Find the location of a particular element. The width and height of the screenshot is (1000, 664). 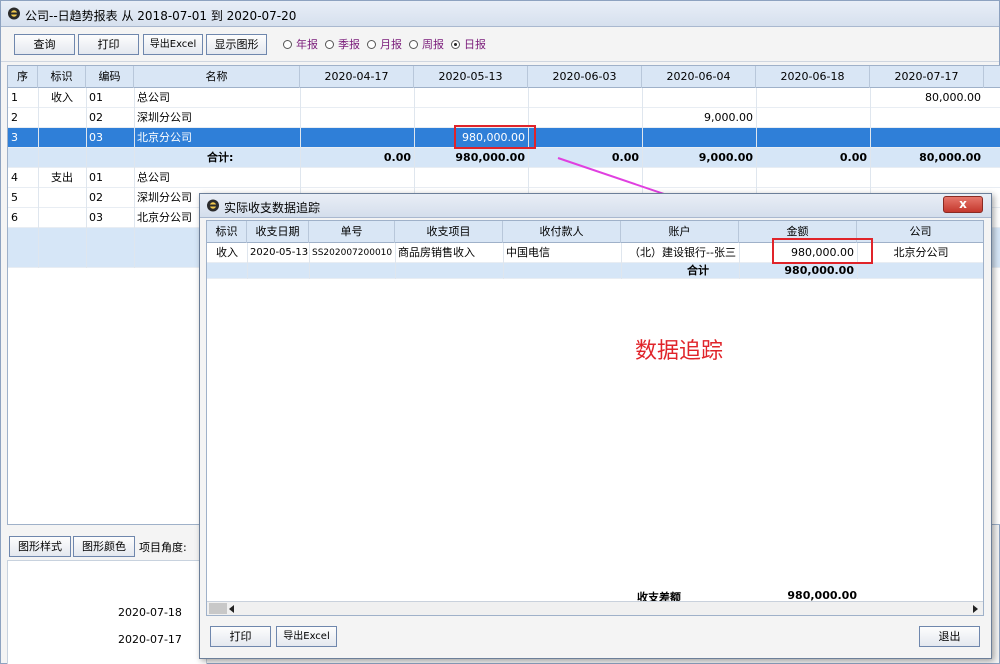

radio-dot-selected is located at coordinates (455, 44).